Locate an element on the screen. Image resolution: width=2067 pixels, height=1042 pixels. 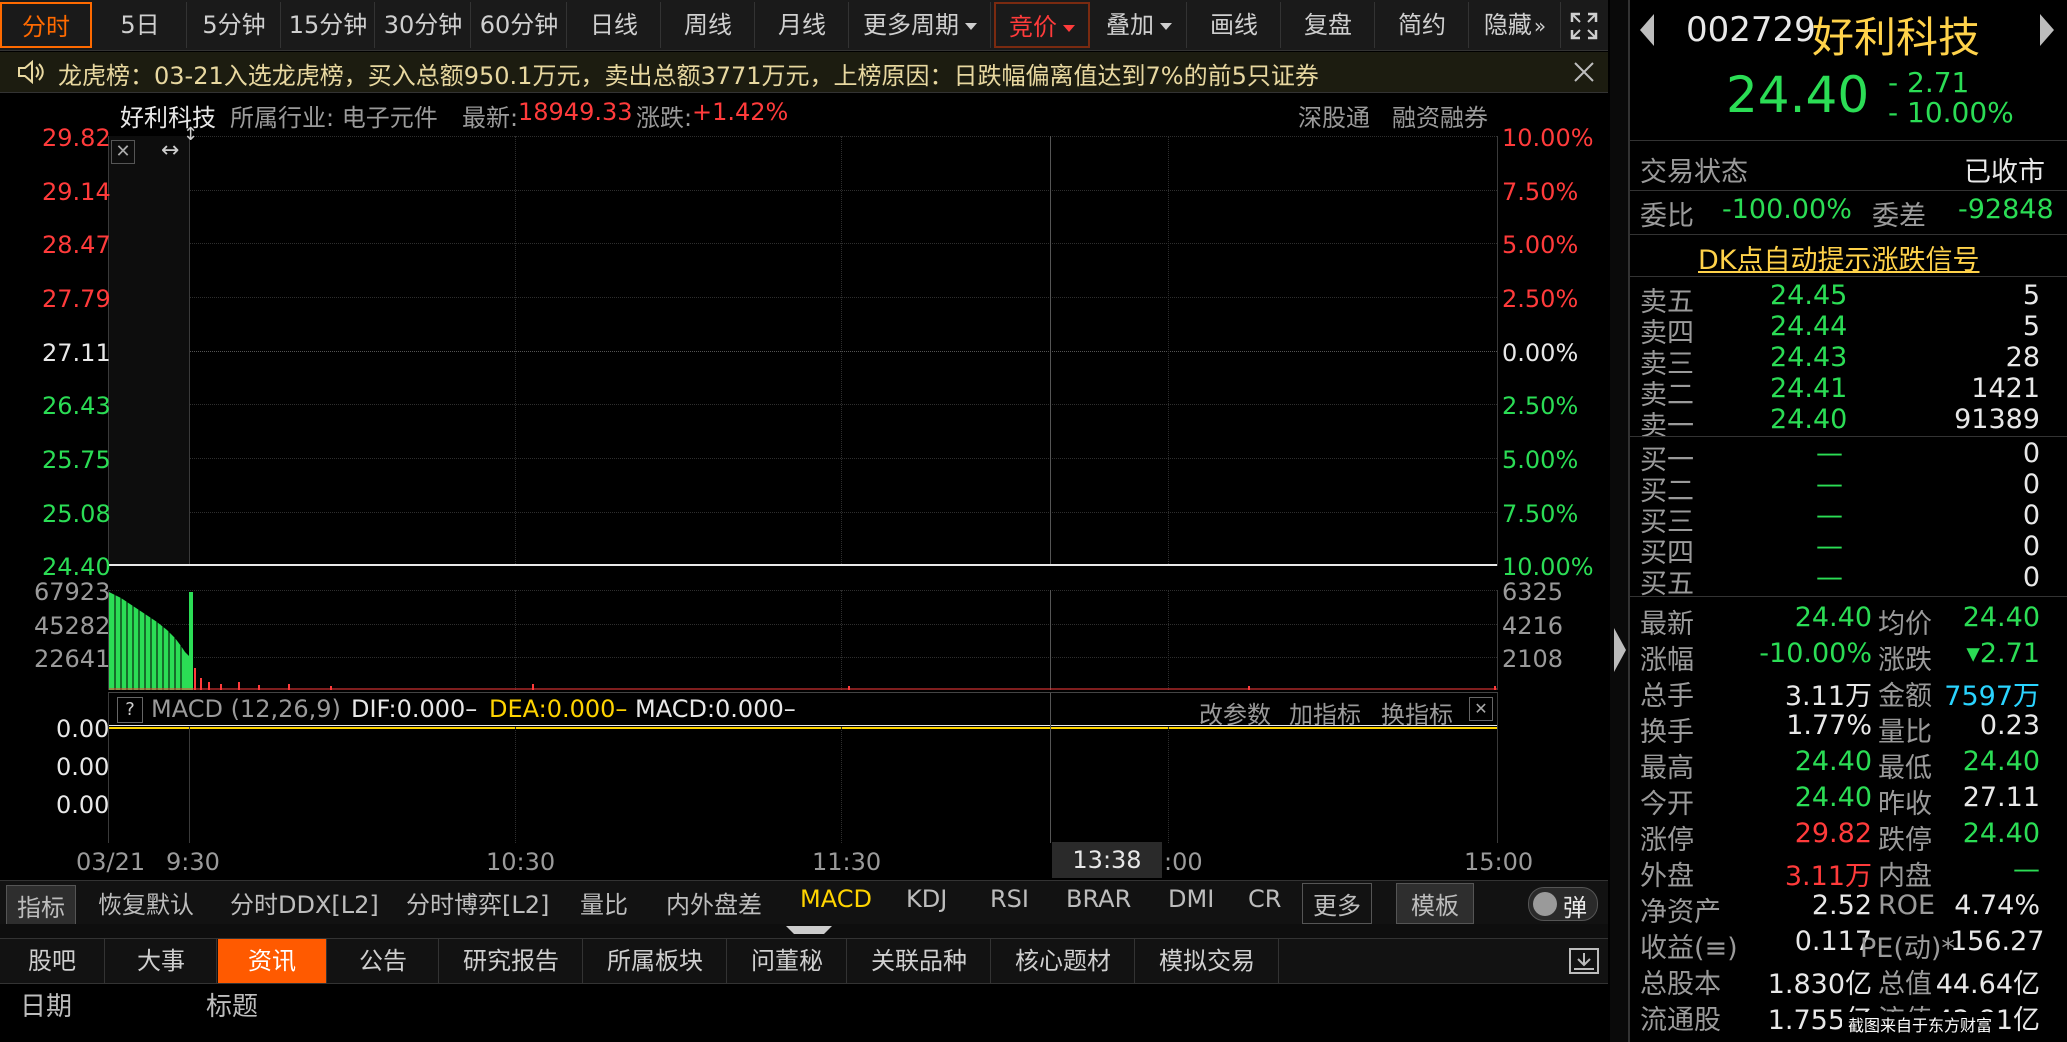
bid-ratio-value: -100.00% is located at coordinates (1787, 209).